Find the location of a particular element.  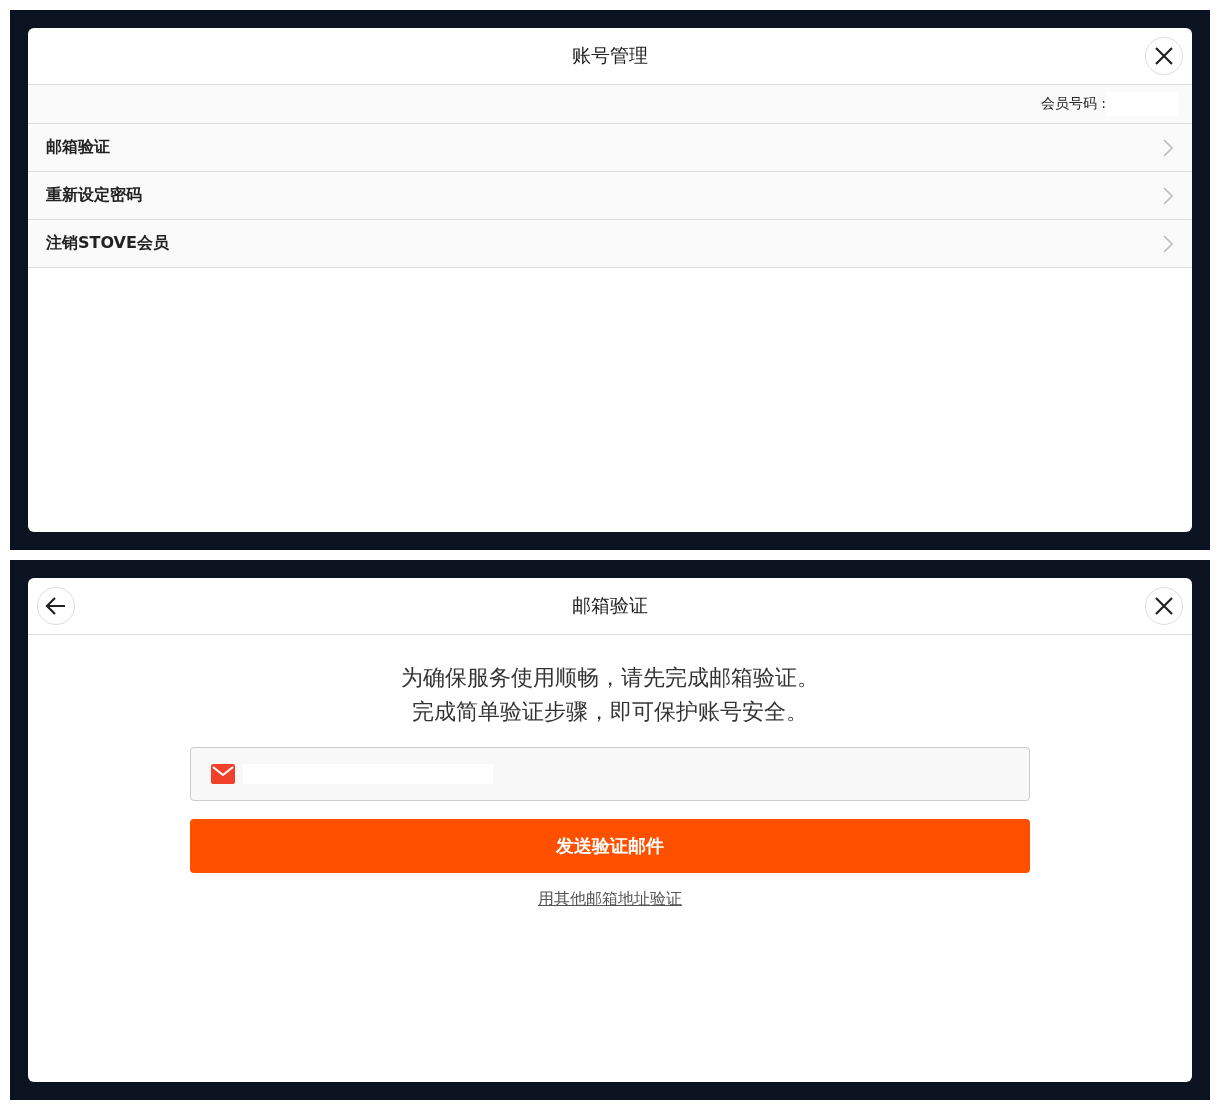

message-text: 完成简单验证步骤，即可保护账号安全。 is located at coordinates (610, 712).